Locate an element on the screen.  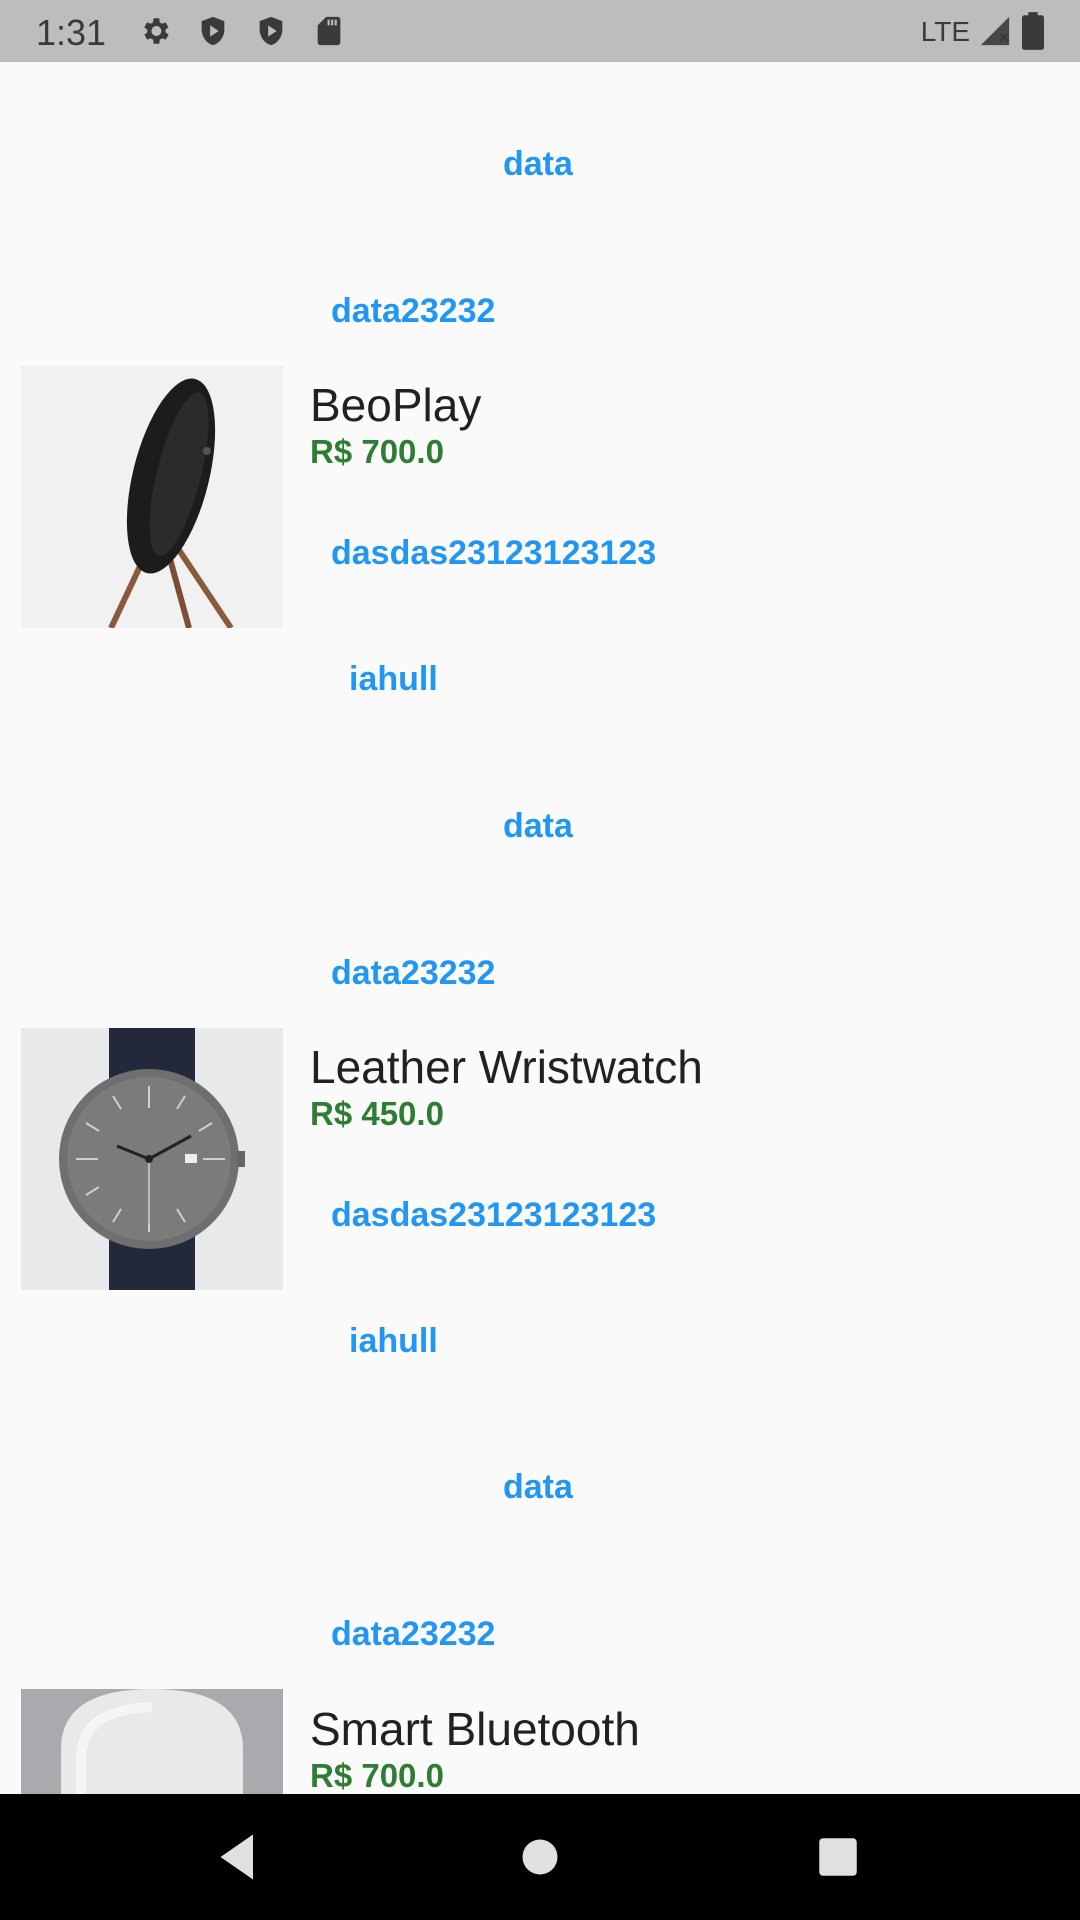
product-name: Leather Wristwatch is located at coordinates (506, 1067).